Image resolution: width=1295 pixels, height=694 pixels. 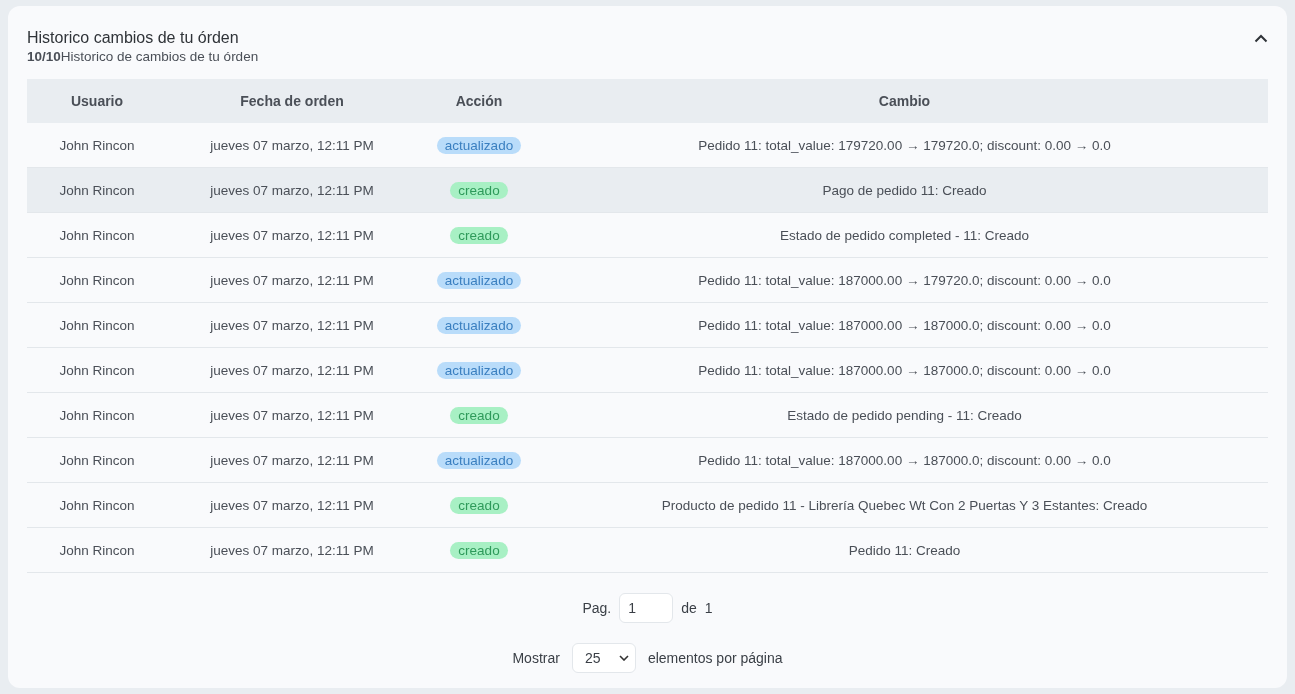 What do you see at coordinates (143, 57) in the screenshot?
I see `panel-subtitle: 10/10Historico de cambios de tu órden` at bounding box center [143, 57].